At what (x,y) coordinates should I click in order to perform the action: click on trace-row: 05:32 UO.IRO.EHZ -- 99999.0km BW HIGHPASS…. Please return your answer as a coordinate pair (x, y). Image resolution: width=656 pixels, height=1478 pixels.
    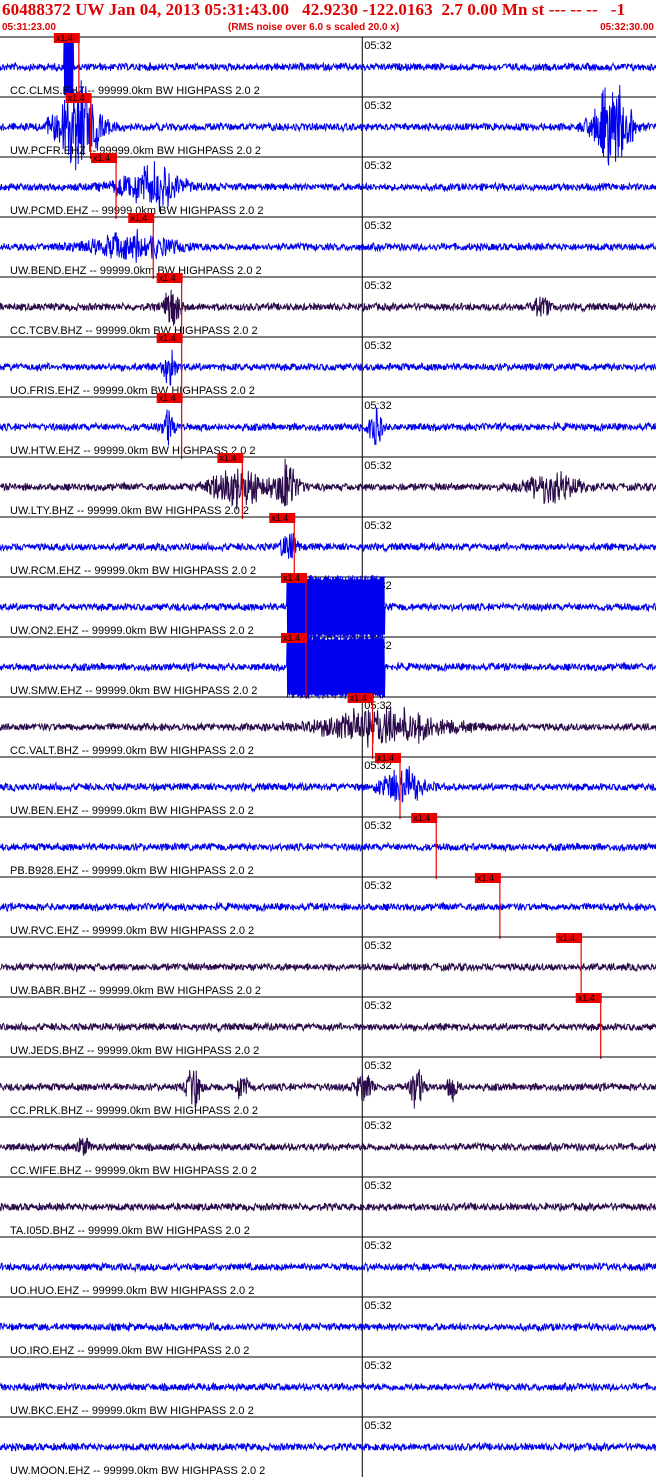
    Looking at the image, I should click on (328, 1326).